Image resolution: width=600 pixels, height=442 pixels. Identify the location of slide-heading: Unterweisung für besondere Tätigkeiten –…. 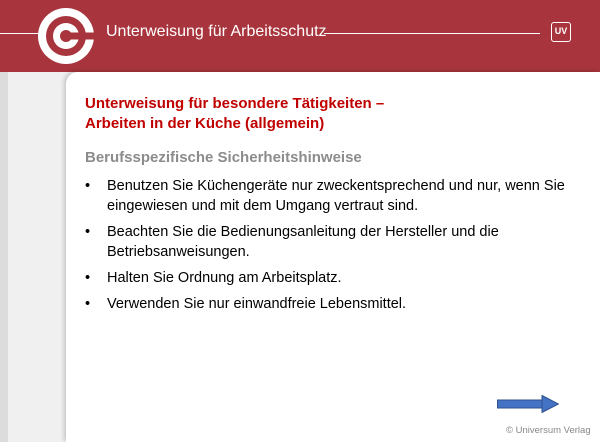
(295, 114).